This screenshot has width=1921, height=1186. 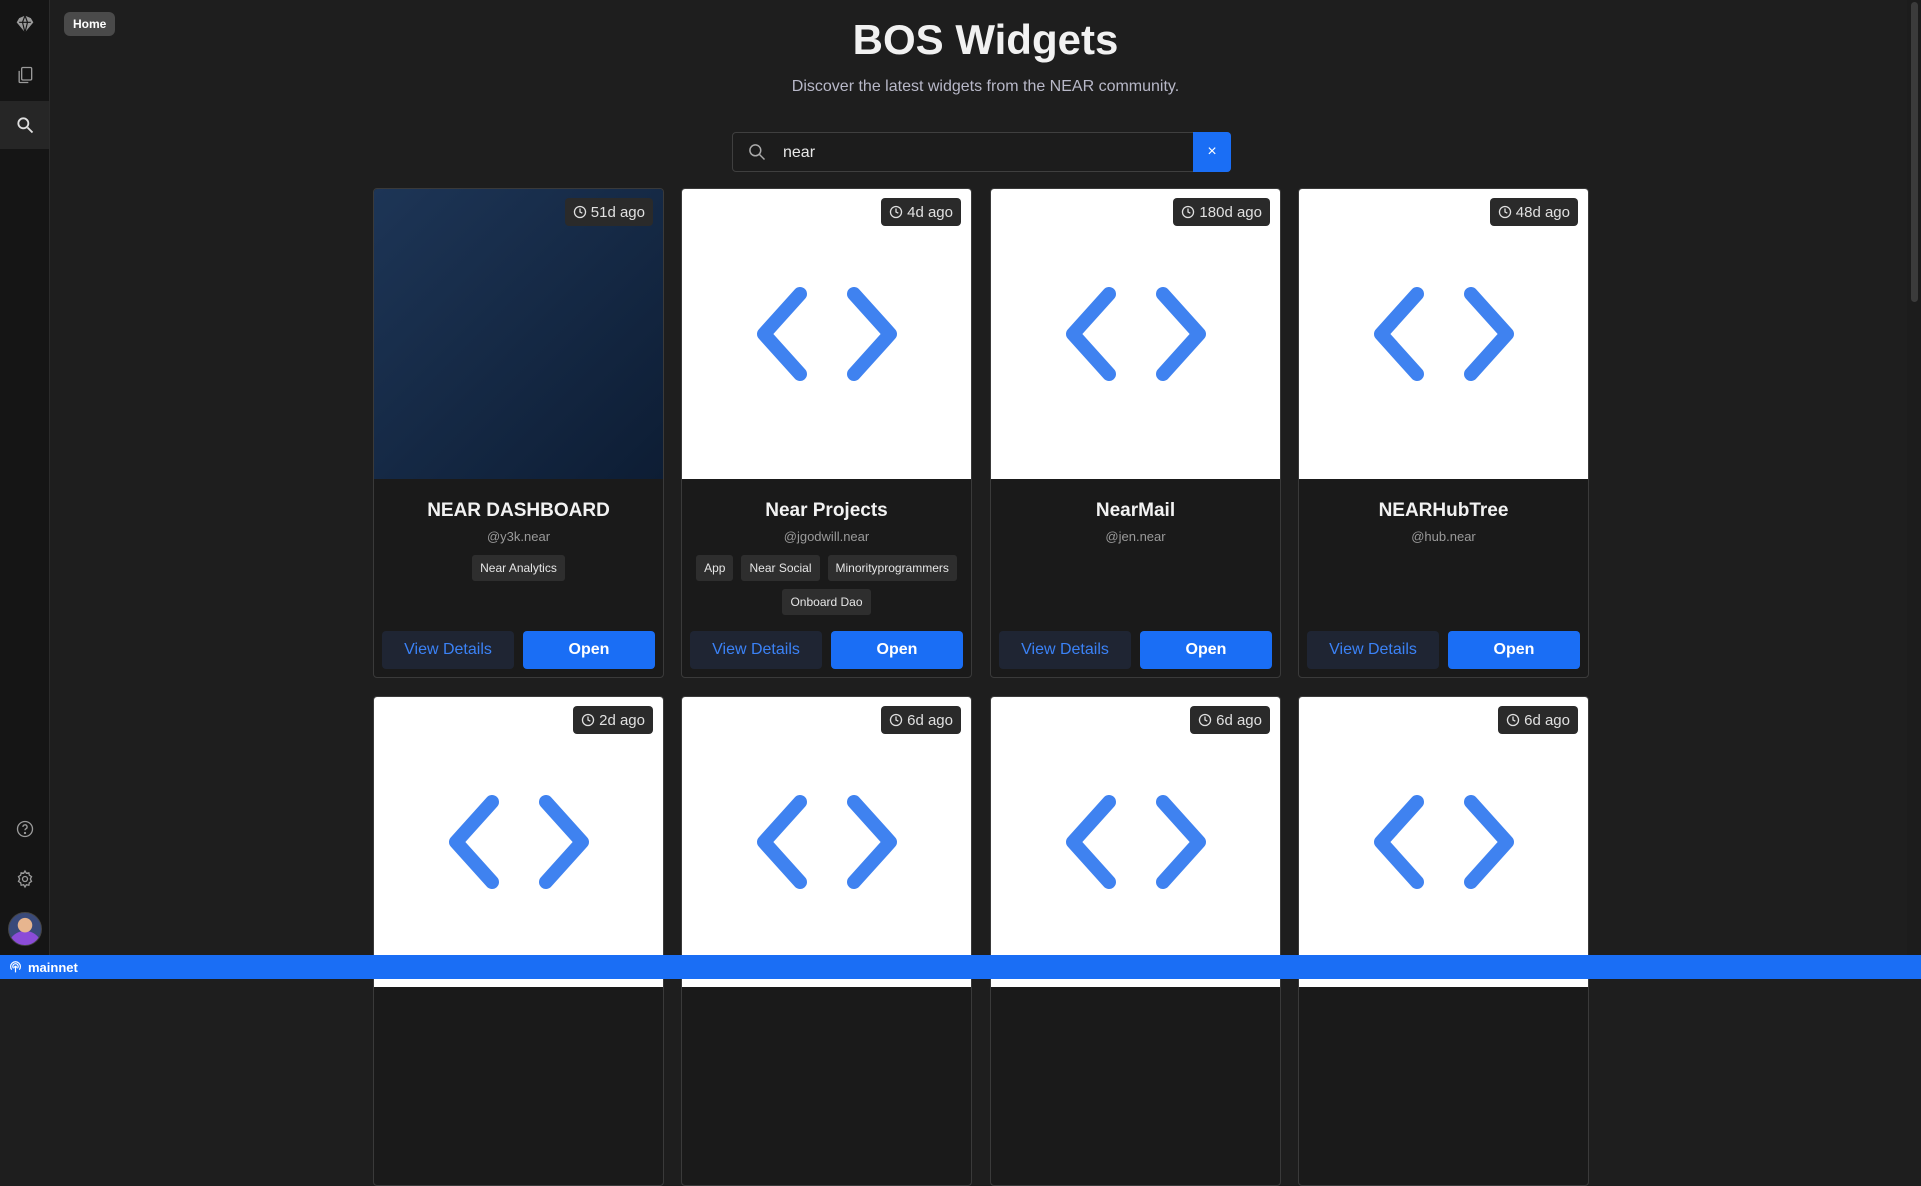 I want to click on widget-card: 2d ago, so click(x=518, y=941).